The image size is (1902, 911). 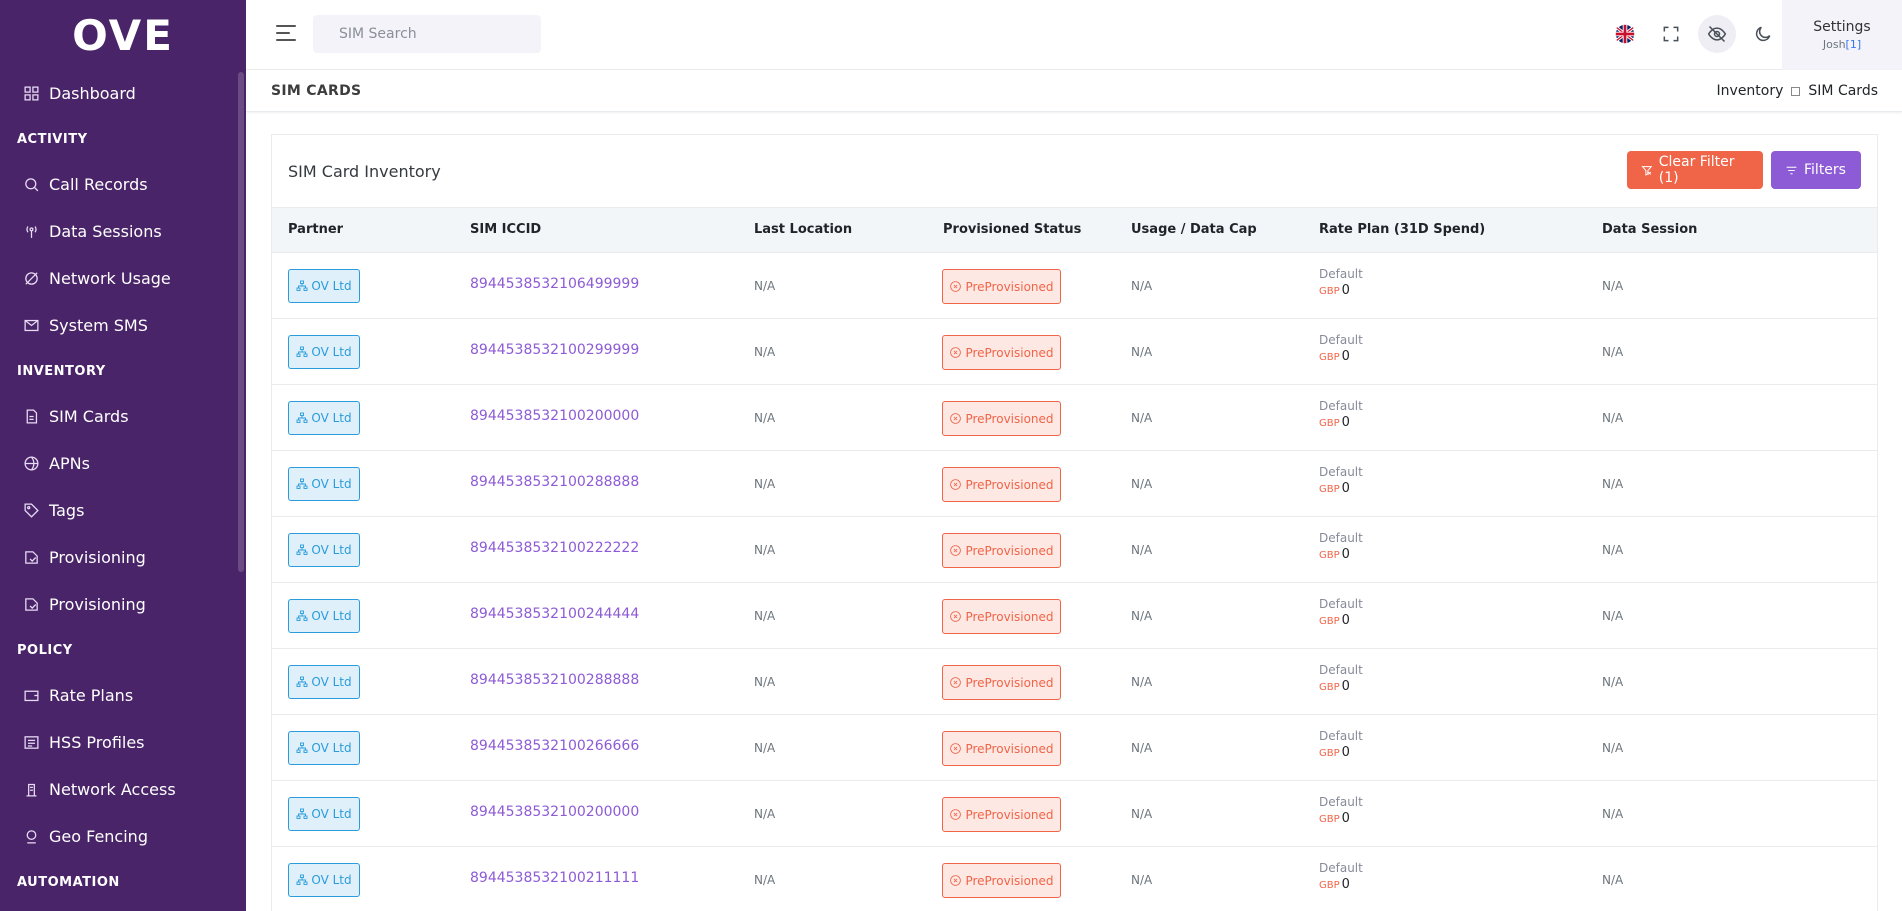 I want to click on sim-iccid-link: 8944538532100222222, so click(x=554, y=548).